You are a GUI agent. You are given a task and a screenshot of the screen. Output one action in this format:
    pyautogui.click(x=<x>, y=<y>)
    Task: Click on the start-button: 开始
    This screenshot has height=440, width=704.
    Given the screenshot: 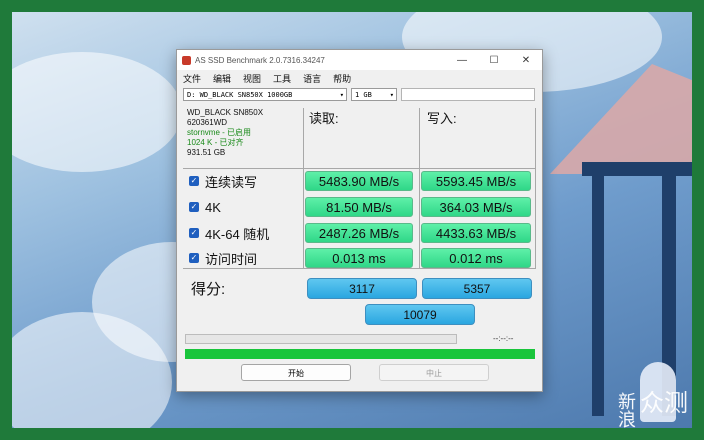 What is the action you would take?
    pyautogui.click(x=296, y=372)
    